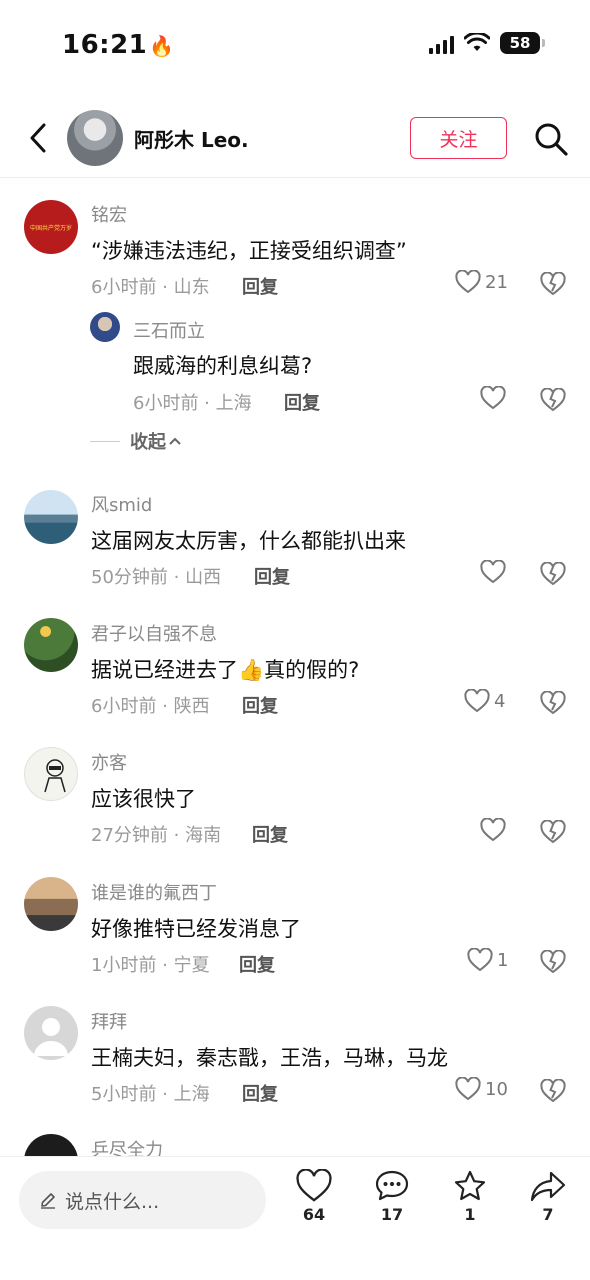  What do you see at coordinates (156, 835) in the screenshot?
I see `comment-meta: 27分钟前 · 海南` at bounding box center [156, 835].